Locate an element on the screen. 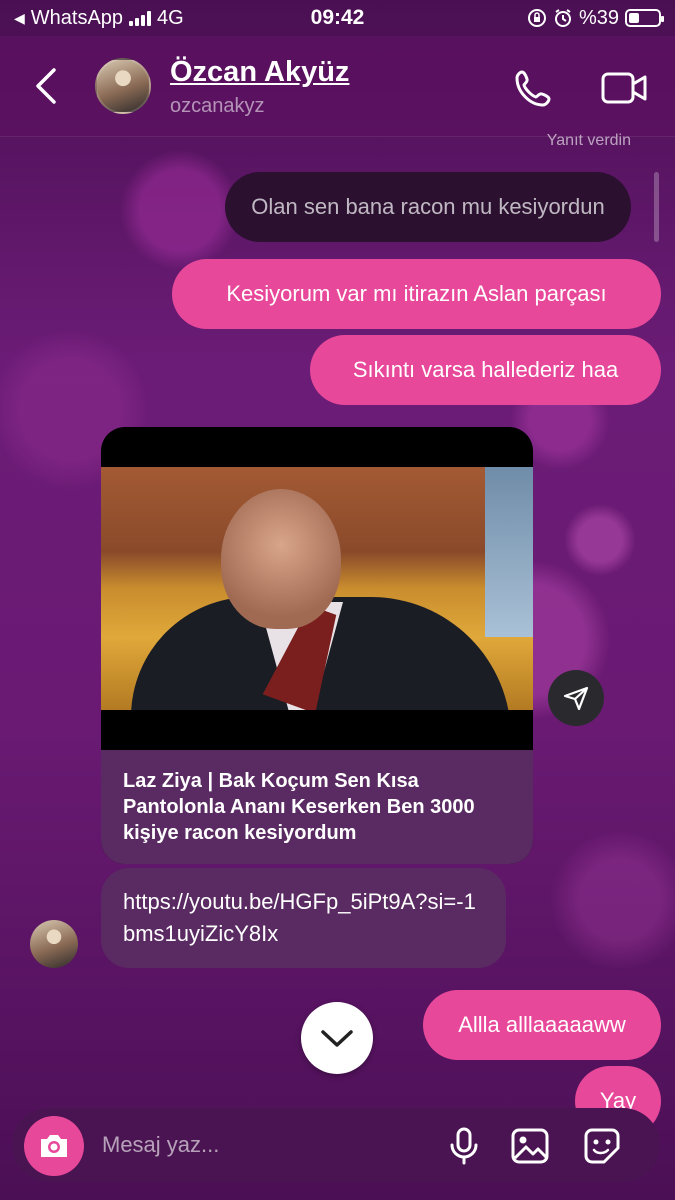 This screenshot has width=675, height=1200. battery-icon is located at coordinates (644, 18).